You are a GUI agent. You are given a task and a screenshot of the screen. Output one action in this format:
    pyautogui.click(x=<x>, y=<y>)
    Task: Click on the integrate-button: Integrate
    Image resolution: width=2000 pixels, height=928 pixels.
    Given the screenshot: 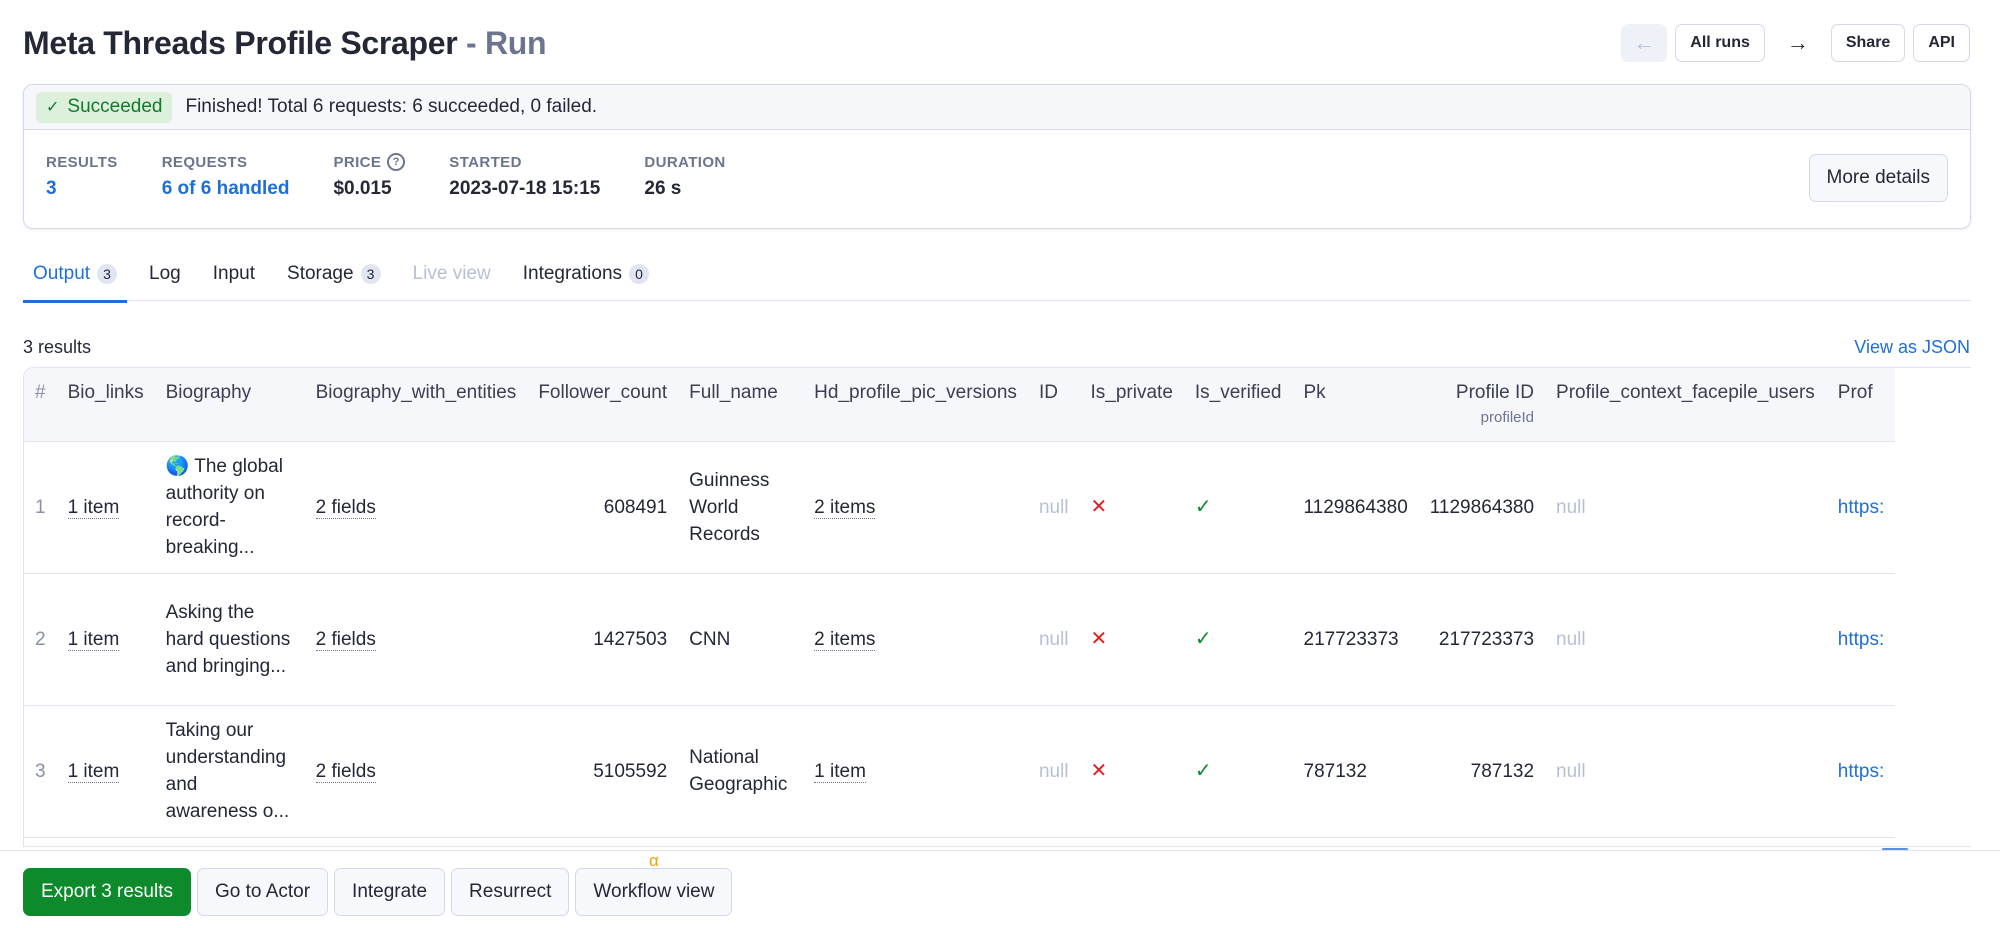 What is the action you would take?
    pyautogui.click(x=390, y=892)
    